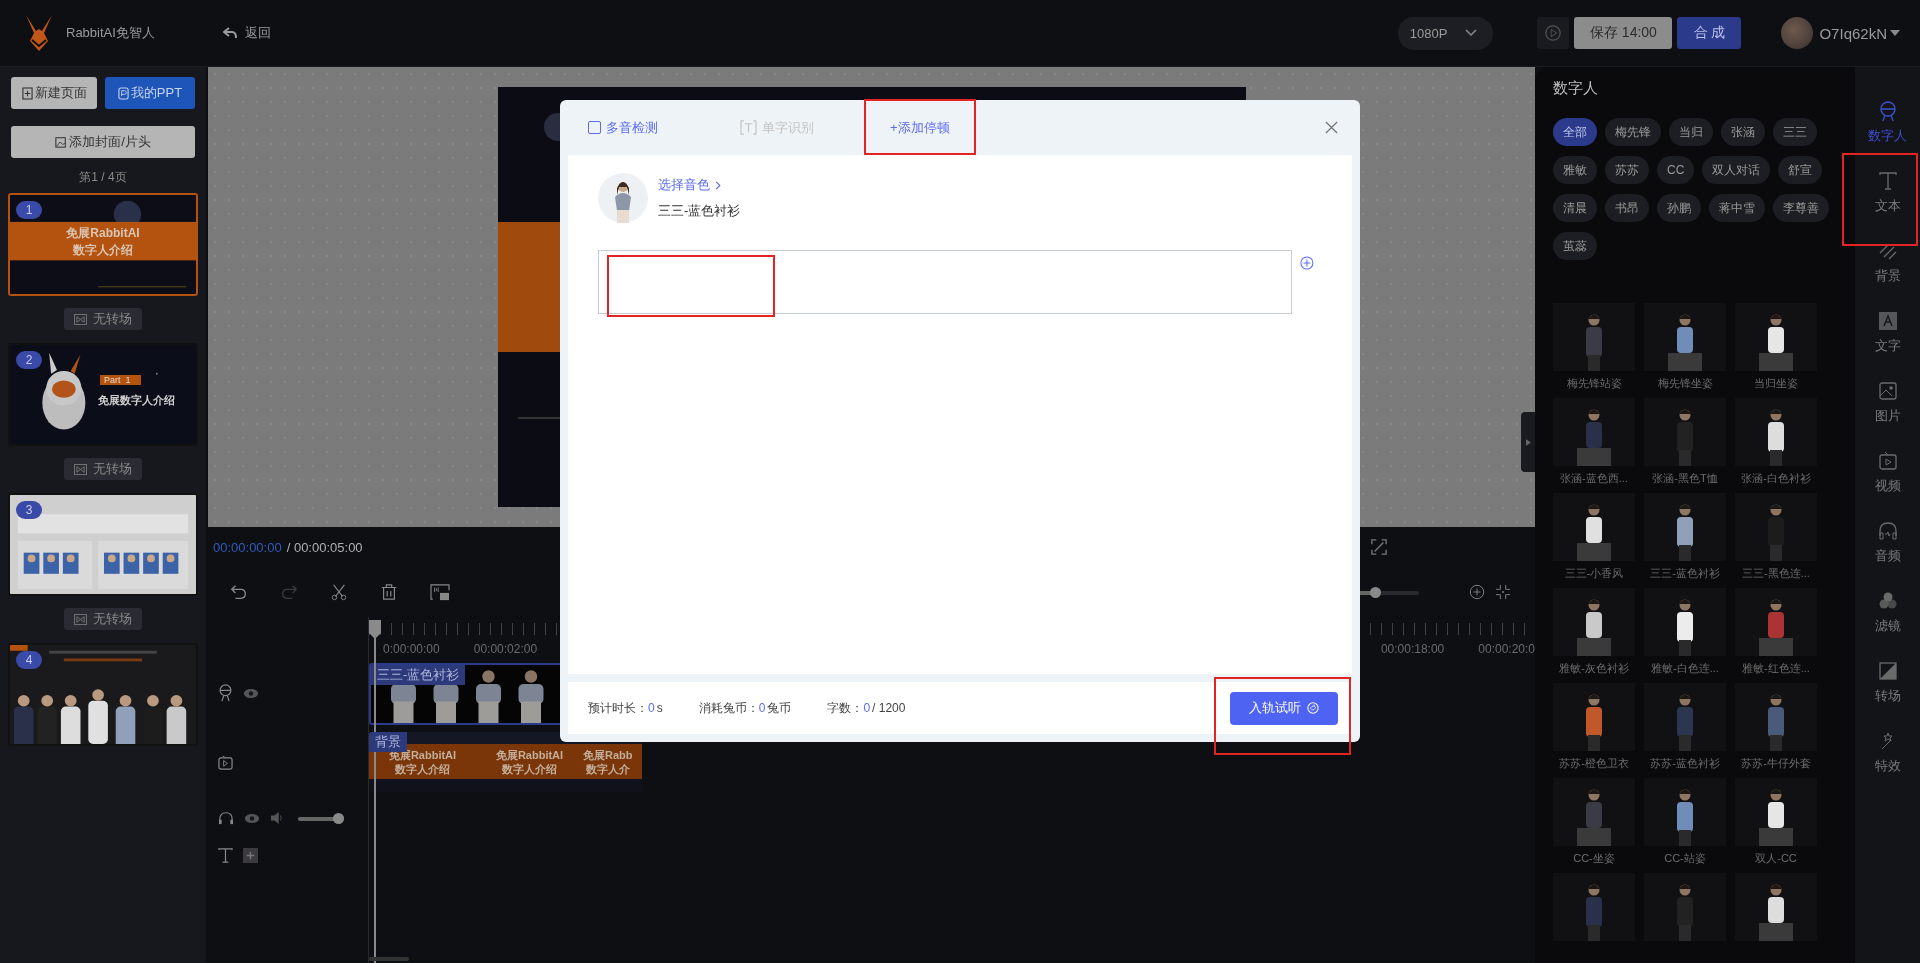  I want to click on panel-title: 数字人, so click(1576, 88).